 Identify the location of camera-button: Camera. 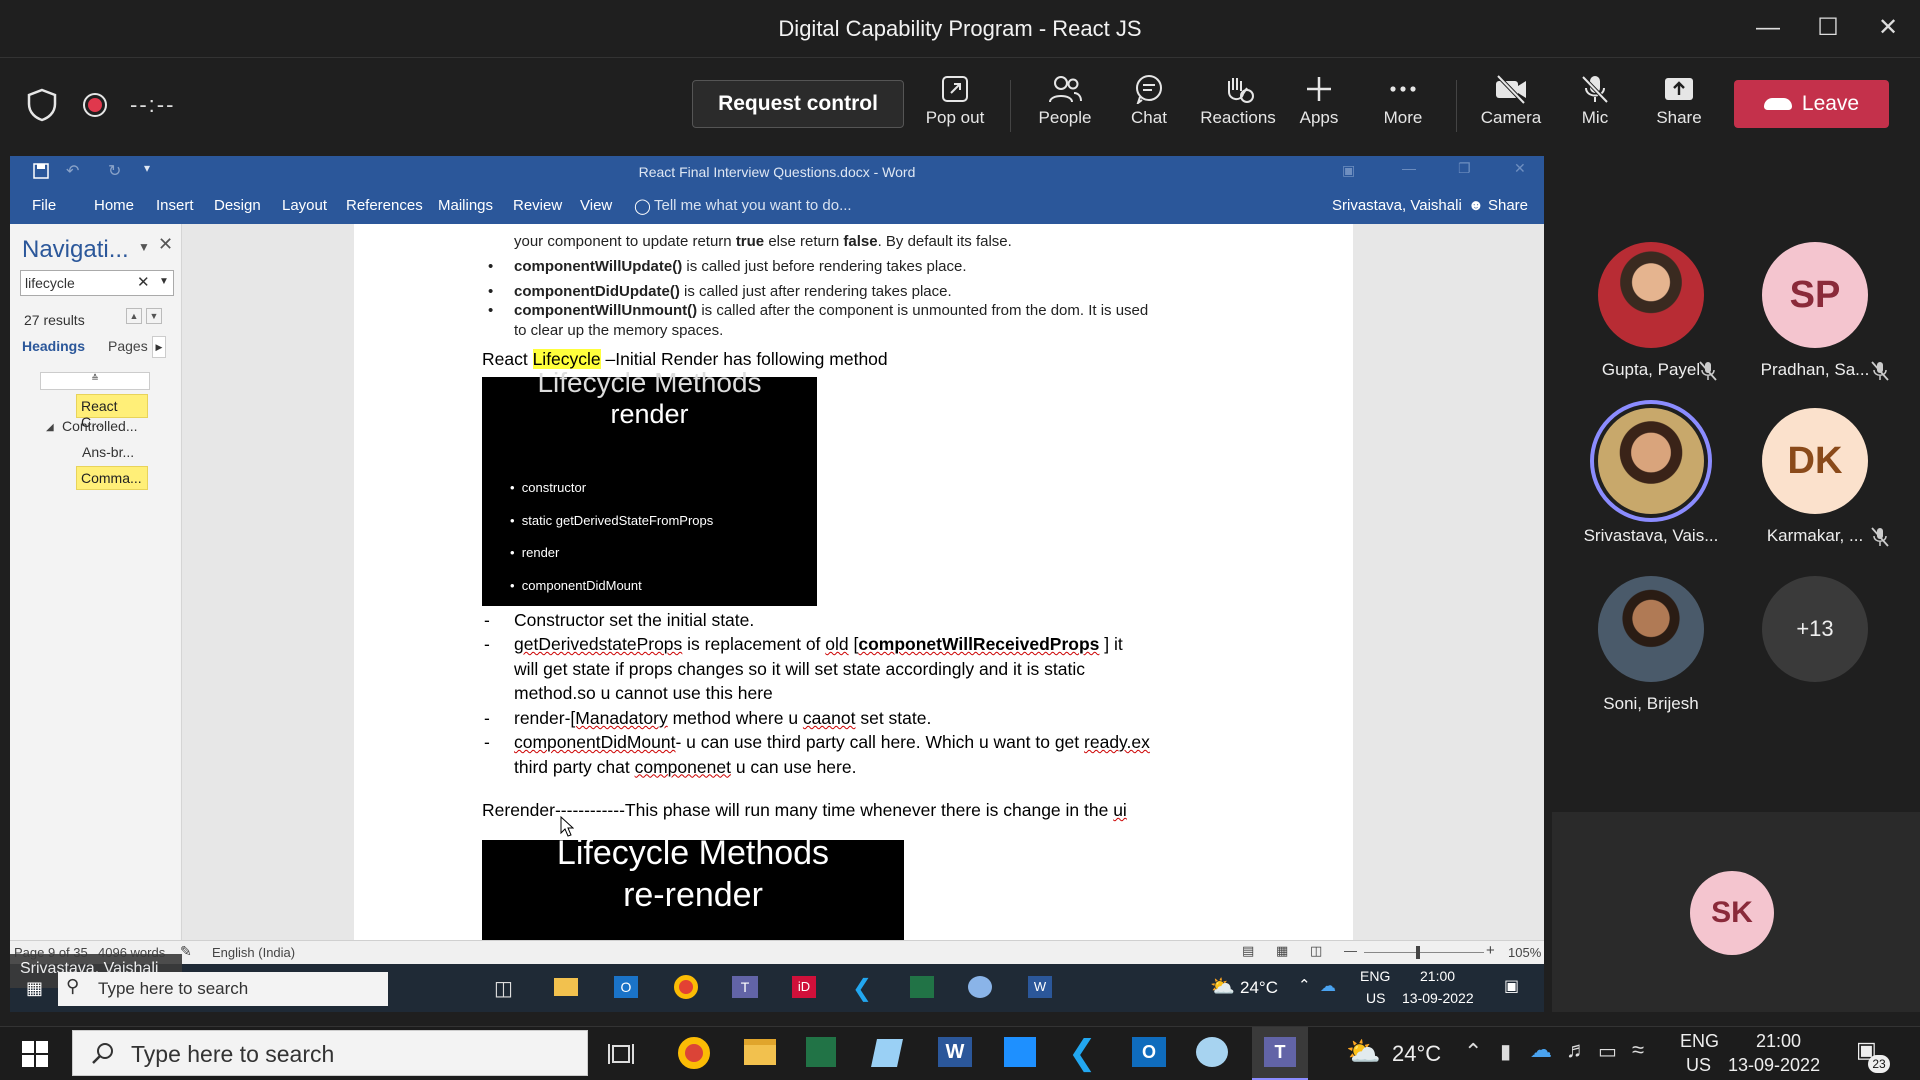
(1511, 107).